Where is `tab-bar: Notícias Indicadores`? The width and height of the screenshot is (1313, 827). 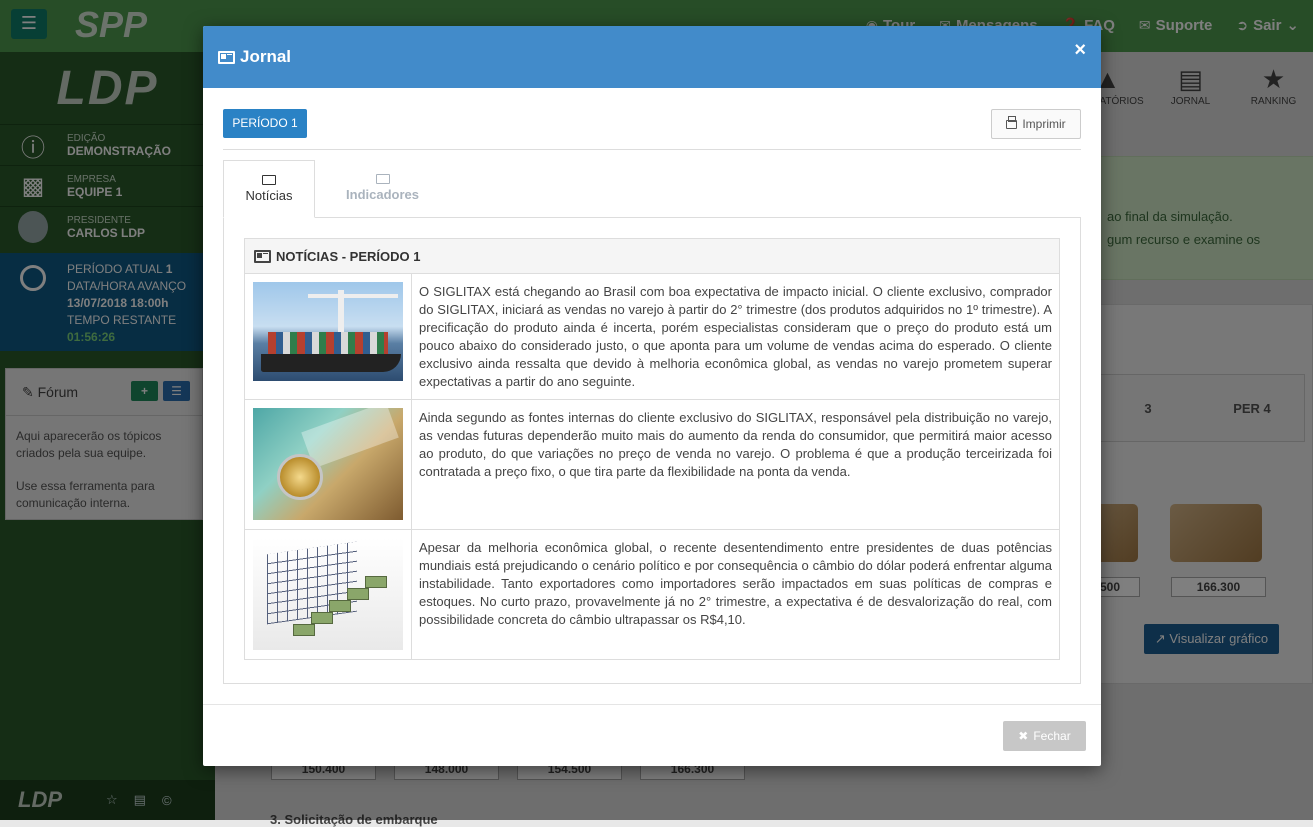 tab-bar: Notícias Indicadores is located at coordinates (652, 189).